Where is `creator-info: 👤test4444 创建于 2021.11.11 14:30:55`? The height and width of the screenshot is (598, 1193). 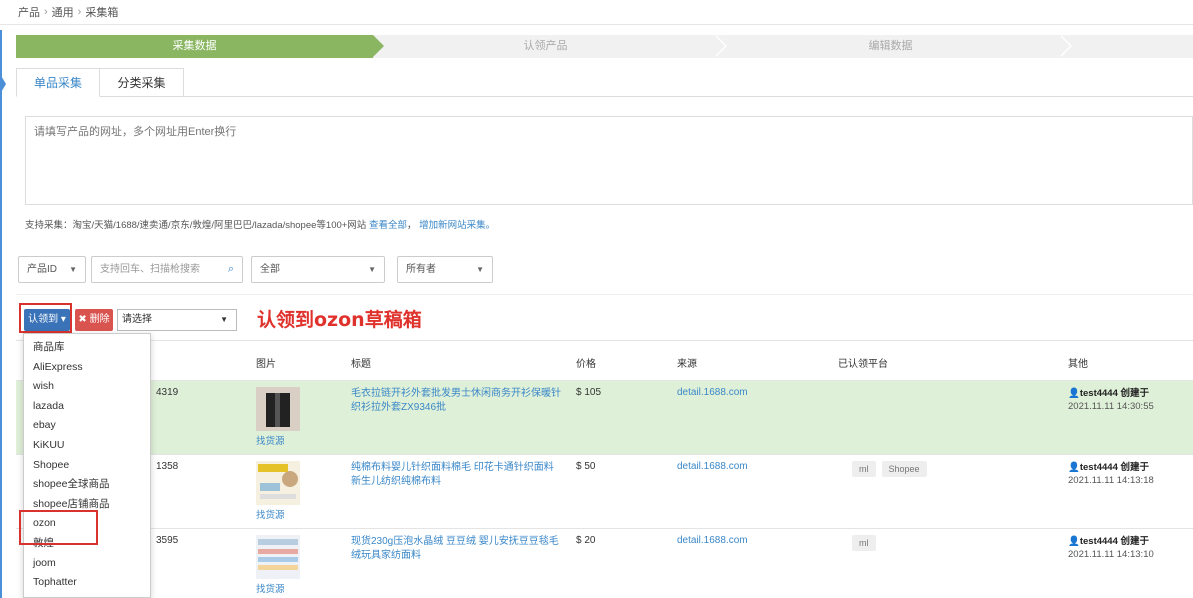
creator-info: 👤test4444 创建于 2021.11.11 14:30:55 is located at coordinates (1111, 400).